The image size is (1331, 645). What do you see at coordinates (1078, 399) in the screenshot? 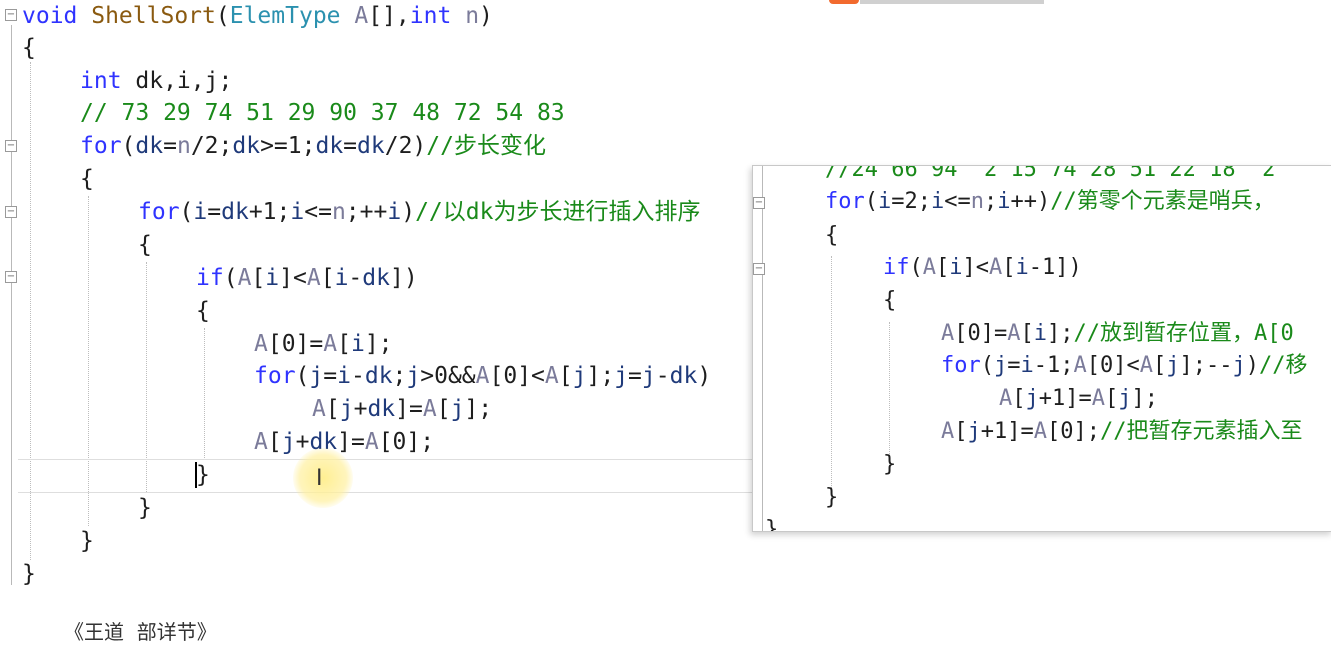
I see `code-line: A[j+1]=A[j];` at bounding box center [1078, 399].